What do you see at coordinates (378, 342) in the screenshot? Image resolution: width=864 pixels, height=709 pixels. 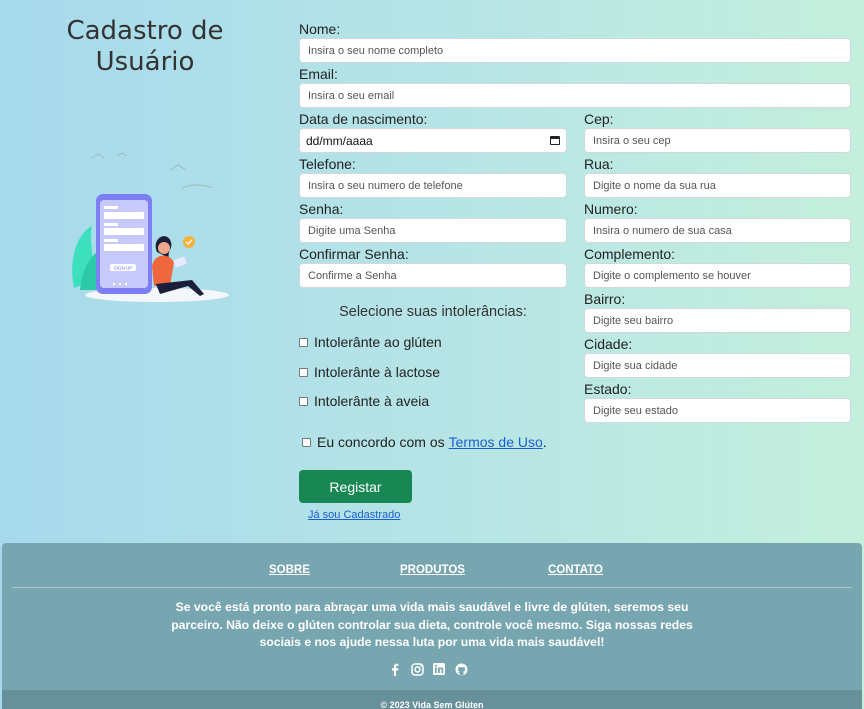 I see `intolerancia-gluten-label: Intolerânte ao glúten` at bounding box center [378, 342].